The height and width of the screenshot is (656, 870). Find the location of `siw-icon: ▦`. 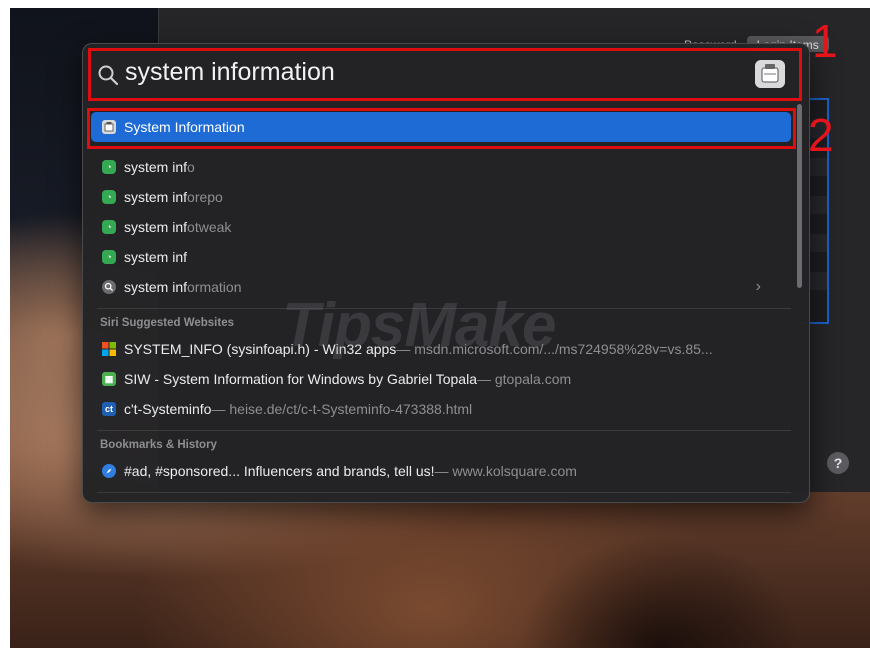

siw-icon: ▦ is located at coordinates (109, 379).